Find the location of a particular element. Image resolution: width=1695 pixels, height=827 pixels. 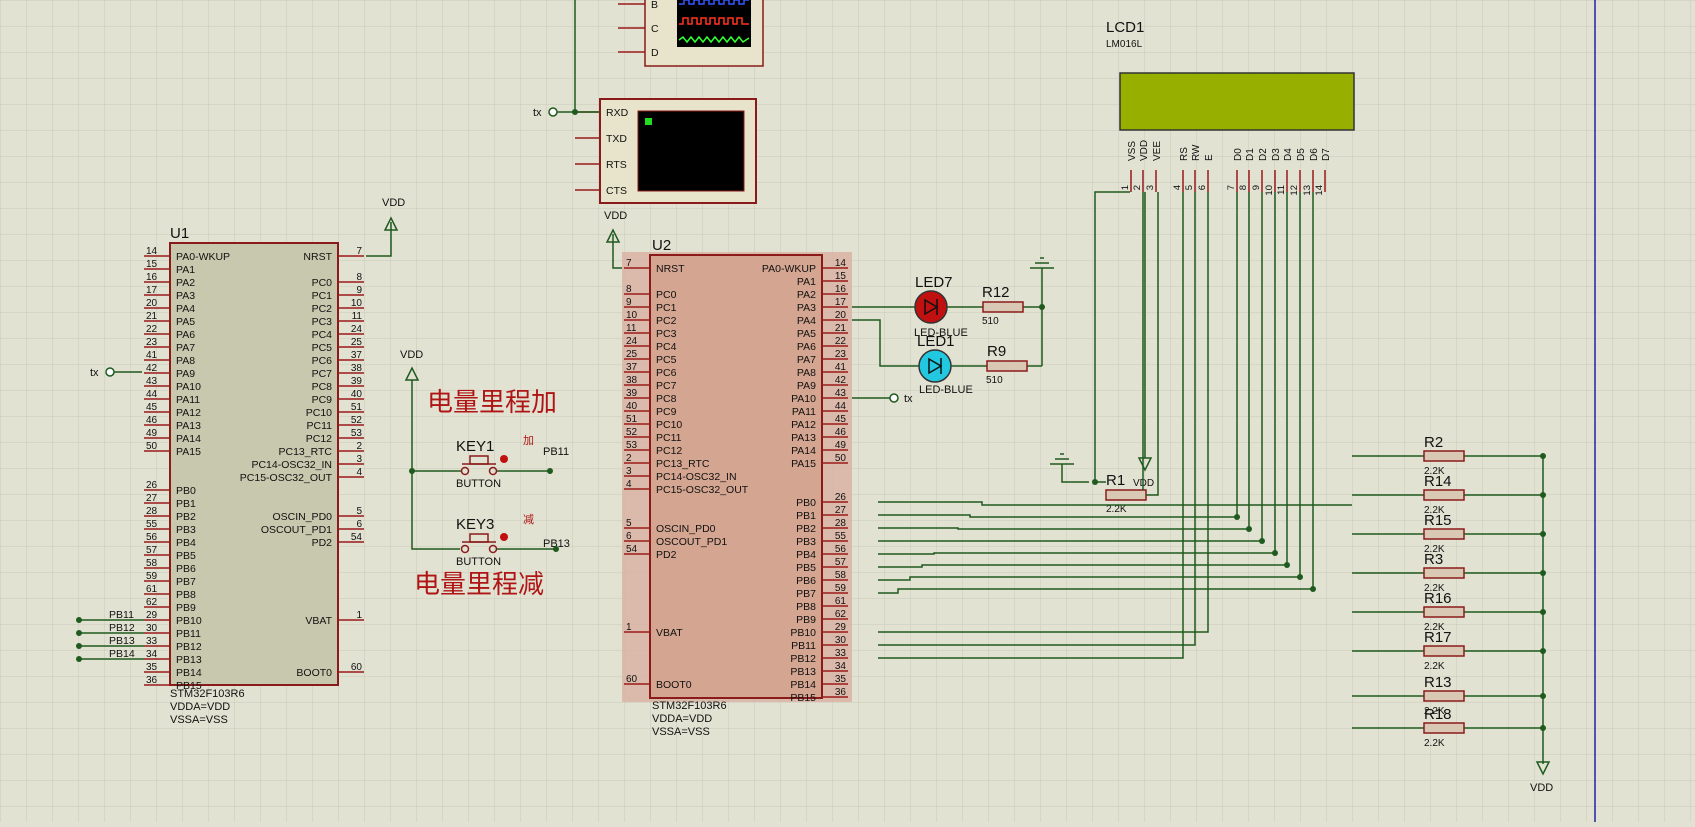

resistor-ref: R16 is located at coordinates (1438, 598).